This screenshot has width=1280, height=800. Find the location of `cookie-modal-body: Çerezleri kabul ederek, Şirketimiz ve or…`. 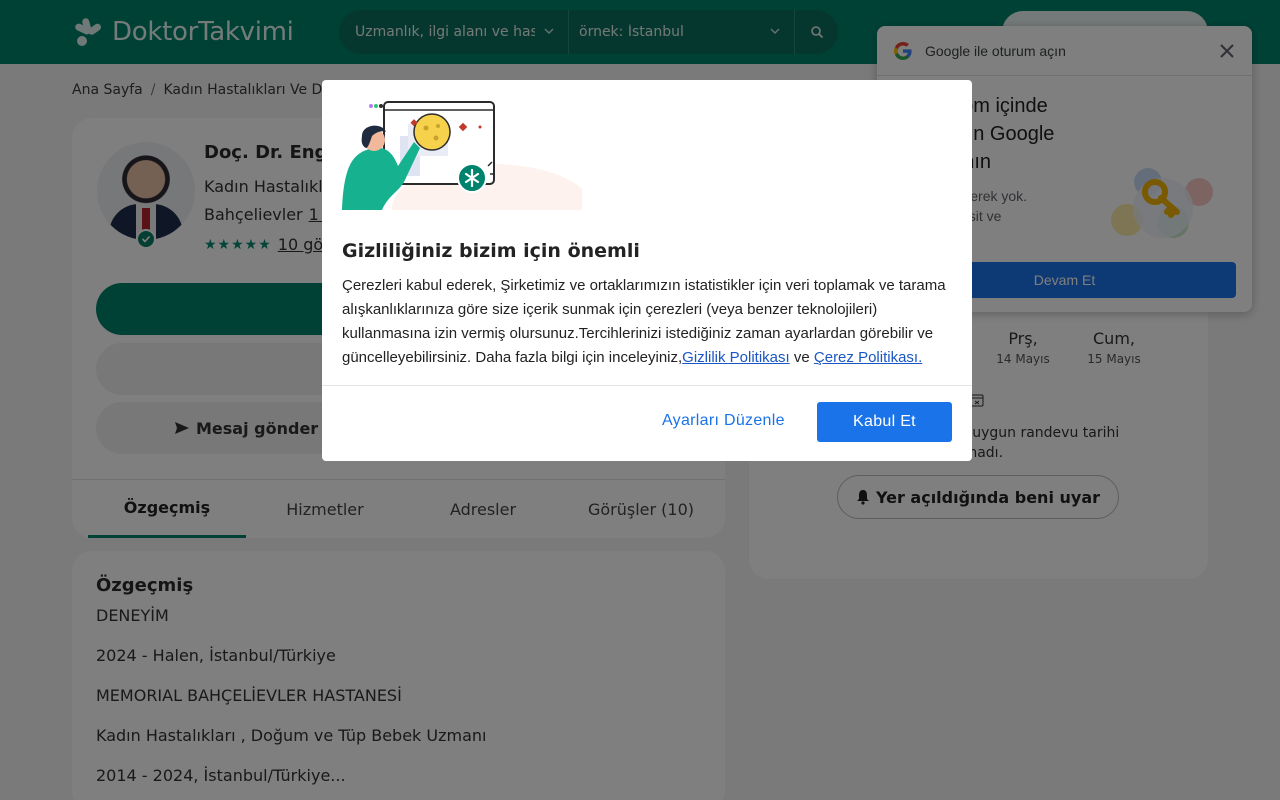

cookie-modal-body: Çerezleri kabul ederek, Şirketimiz ve or… is located at coordinates (644, 321).